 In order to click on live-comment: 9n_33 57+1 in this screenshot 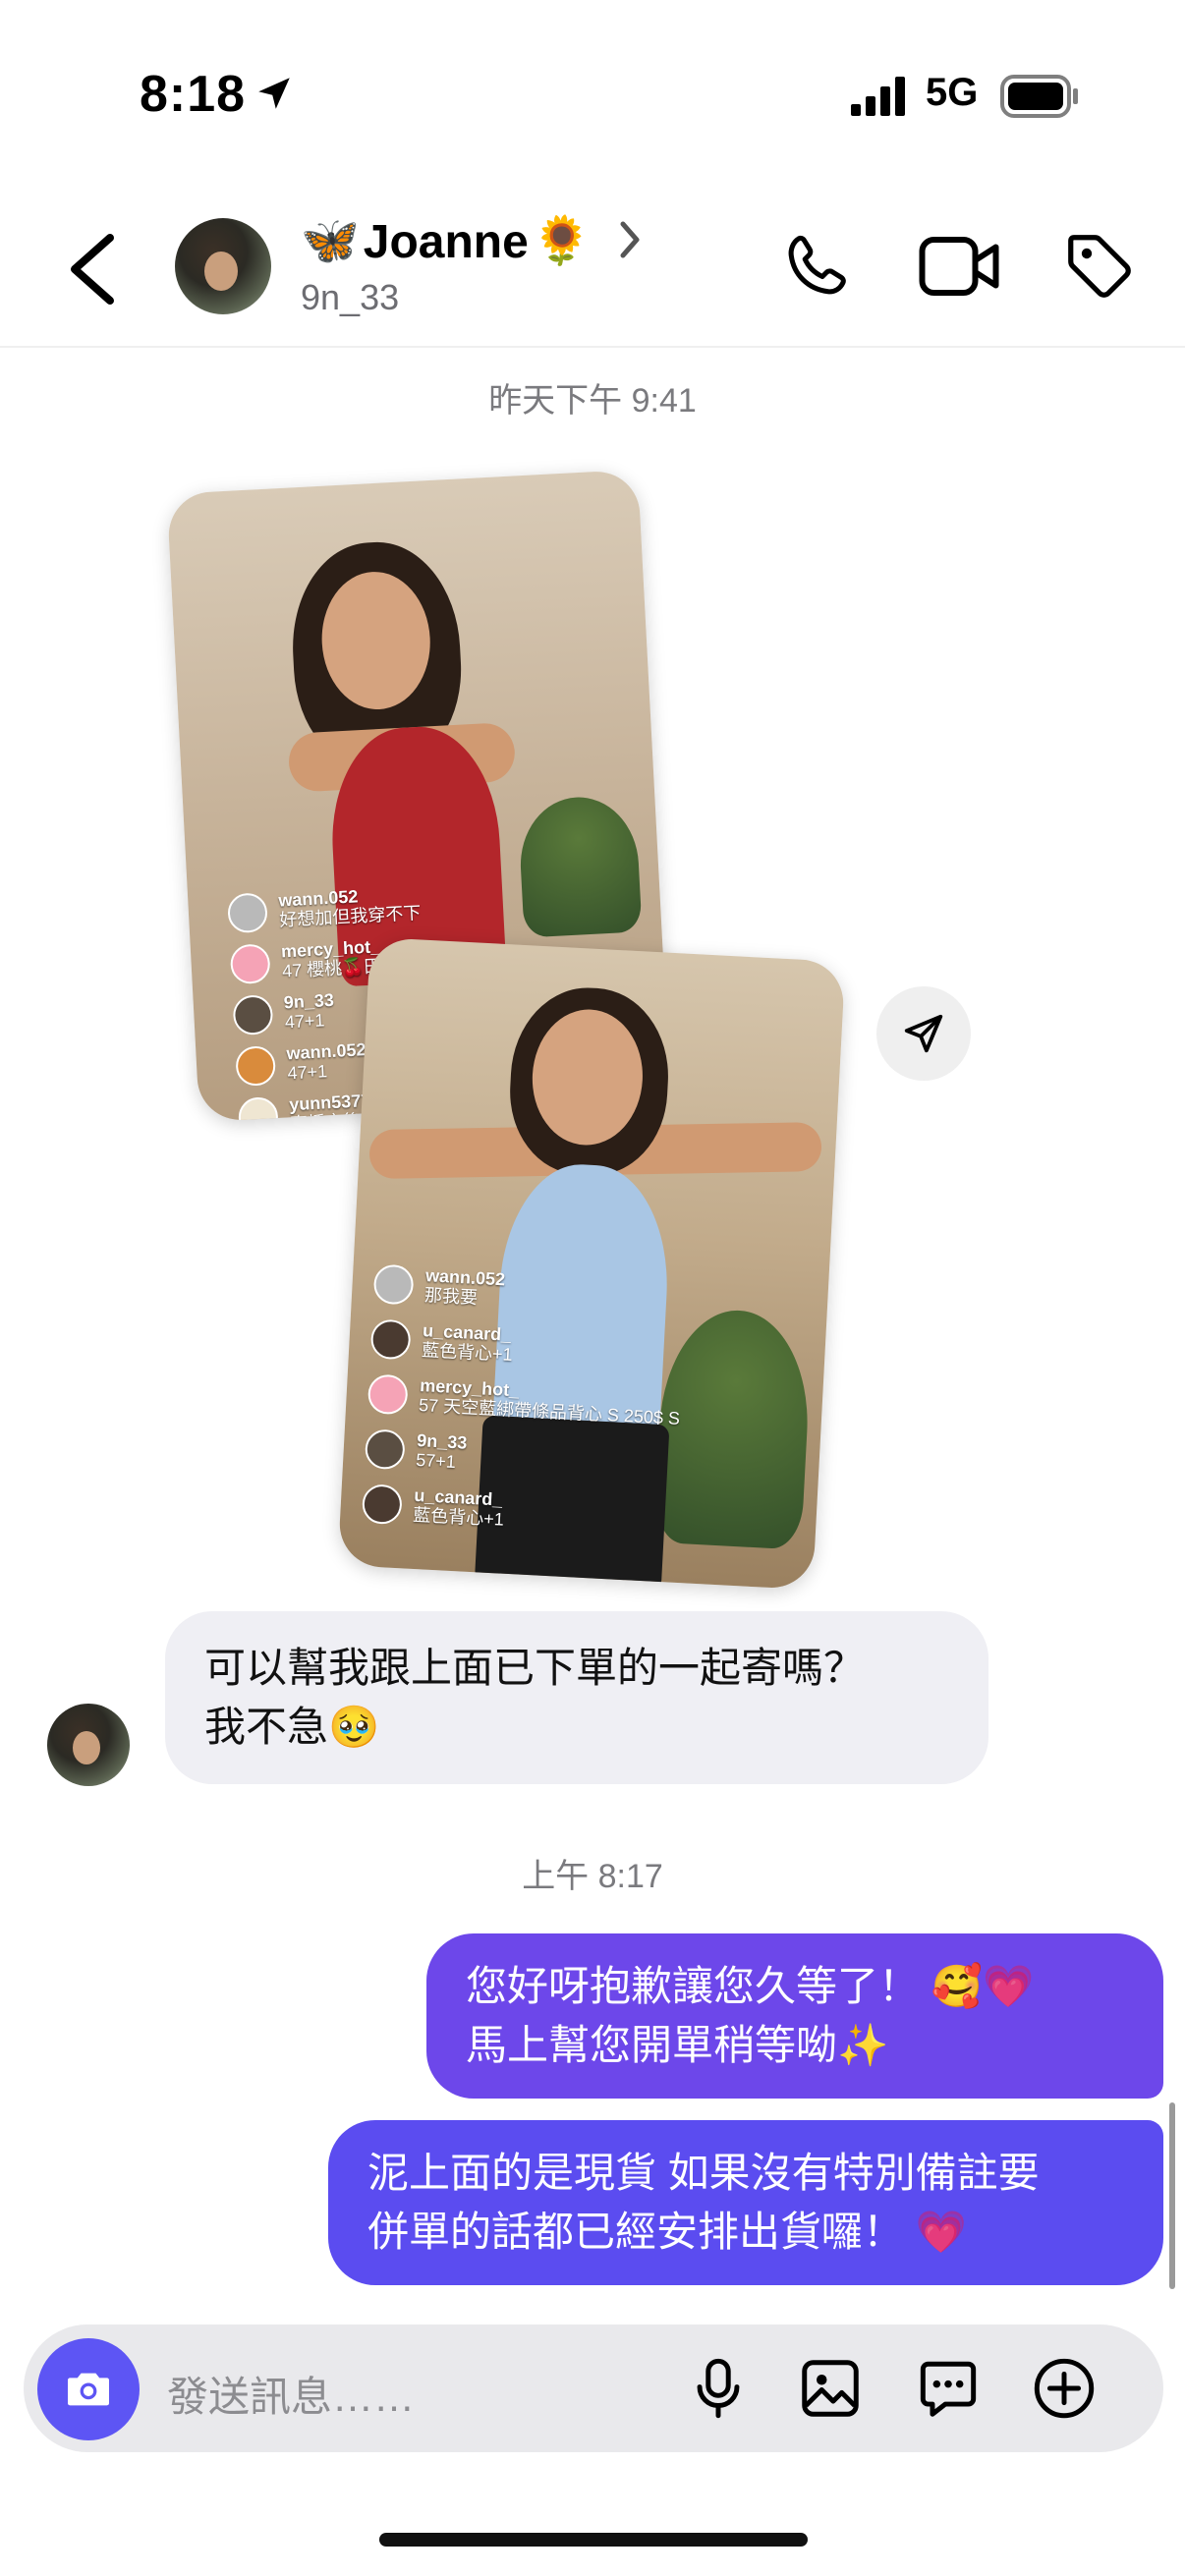, I will do `click(416, 1450)`.